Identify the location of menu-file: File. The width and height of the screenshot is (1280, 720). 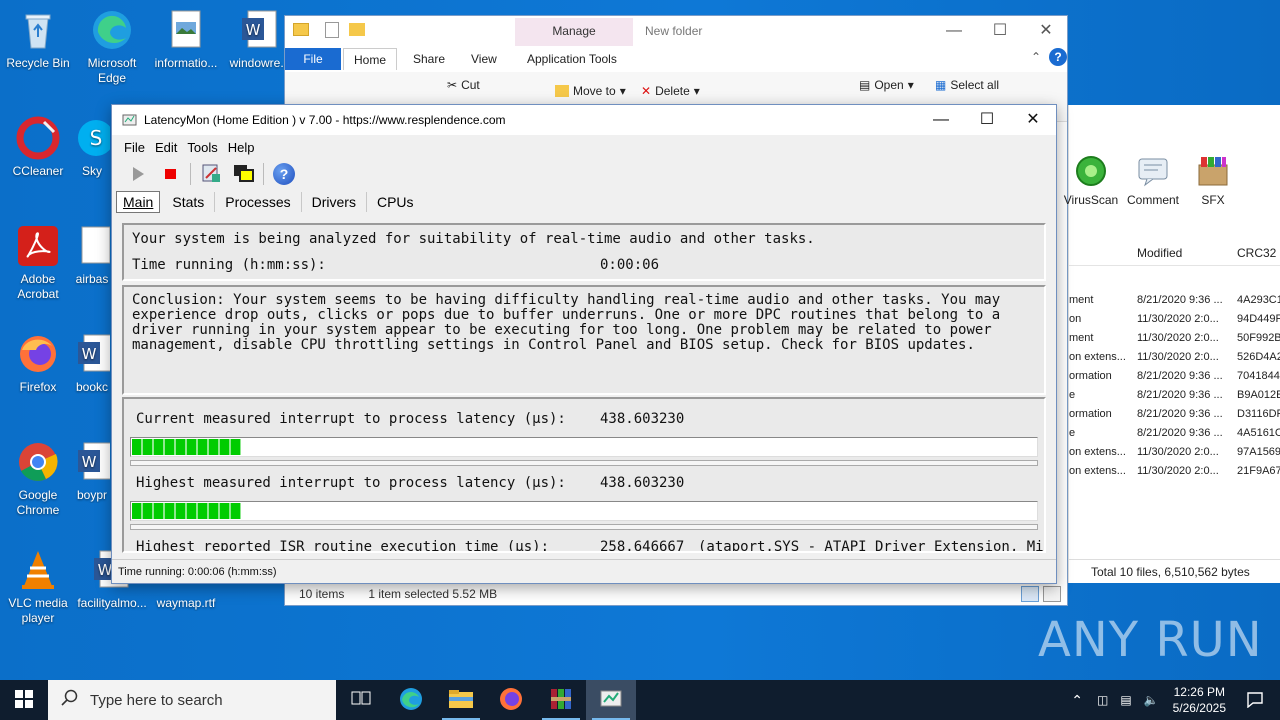
(134, 147).